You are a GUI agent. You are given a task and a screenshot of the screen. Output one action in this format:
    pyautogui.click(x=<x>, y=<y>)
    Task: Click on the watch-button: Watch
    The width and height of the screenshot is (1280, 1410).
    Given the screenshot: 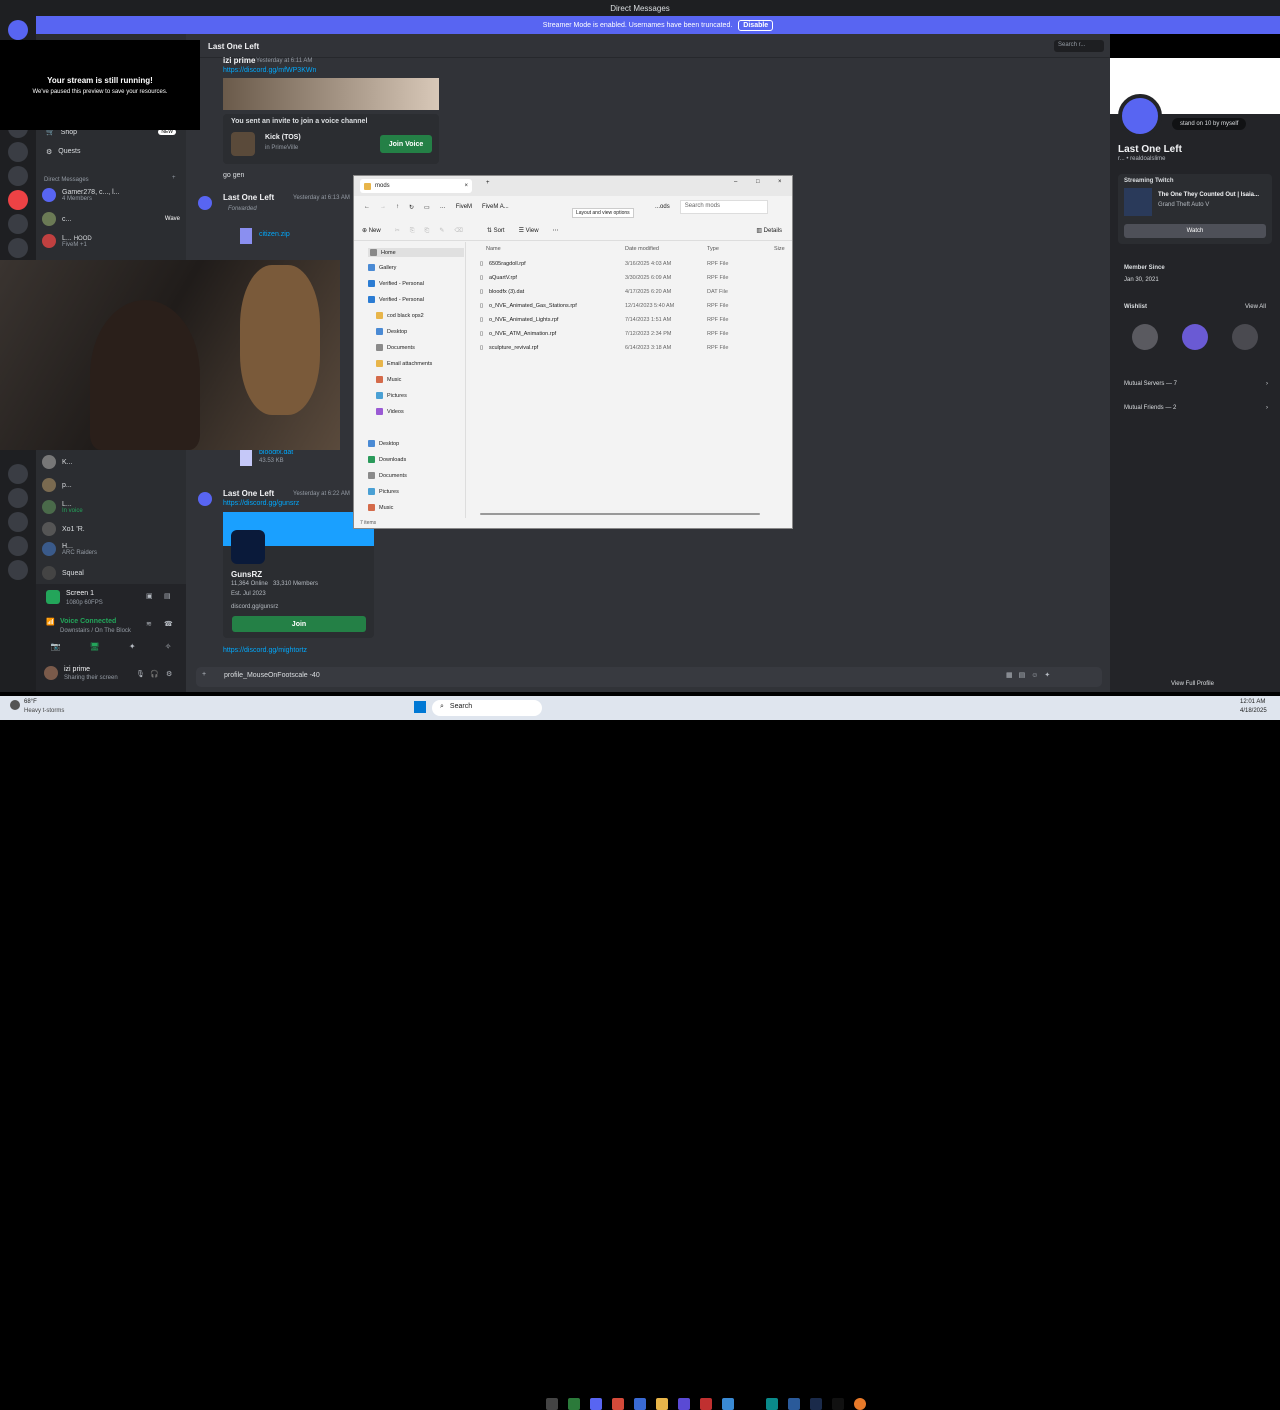 What is the action you would take?
    pyautogui.click(x=1195, y=231)
    